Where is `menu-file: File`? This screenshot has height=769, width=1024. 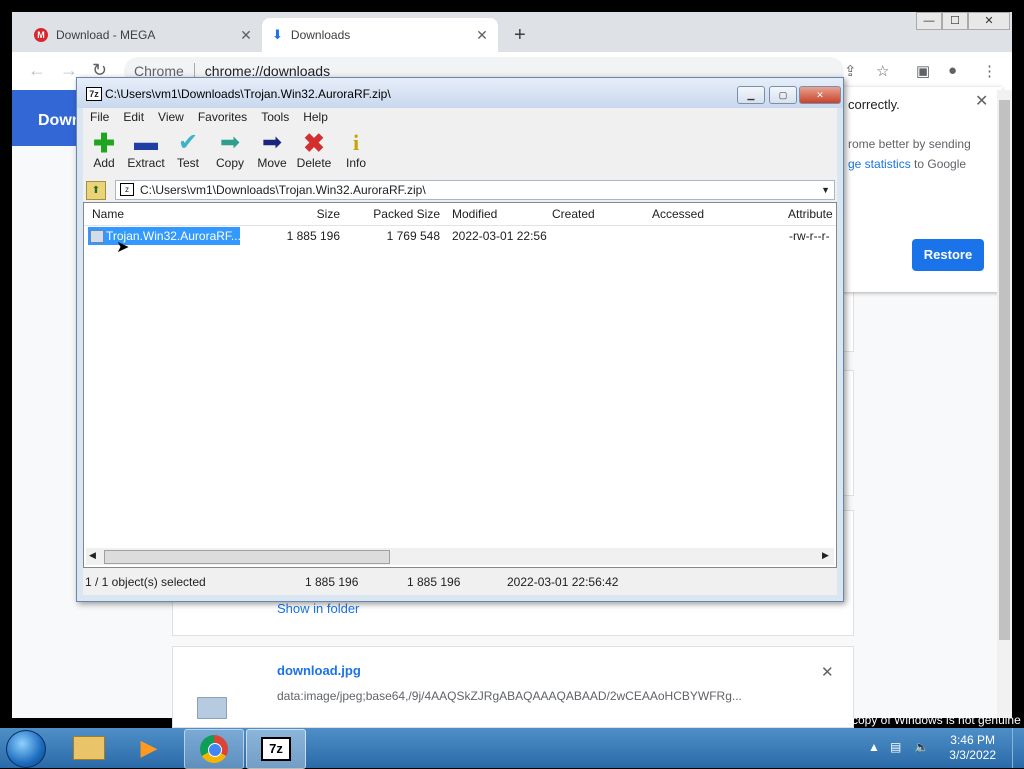
menu-file: File is located at coordinates (99, 117).